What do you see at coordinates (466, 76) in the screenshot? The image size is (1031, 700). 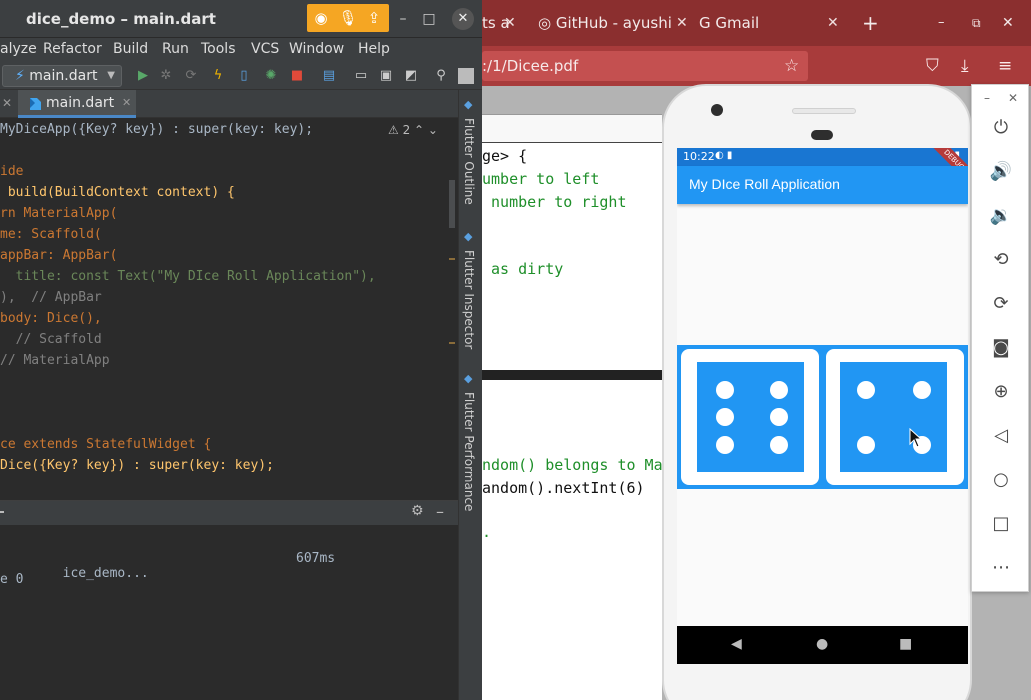 I see `user-icon` at bounding box center [466, 76].